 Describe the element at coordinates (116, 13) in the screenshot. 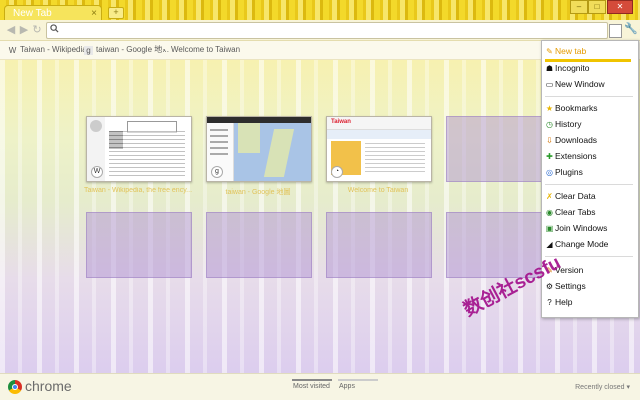

I see `new-tab-button: +` at that location.